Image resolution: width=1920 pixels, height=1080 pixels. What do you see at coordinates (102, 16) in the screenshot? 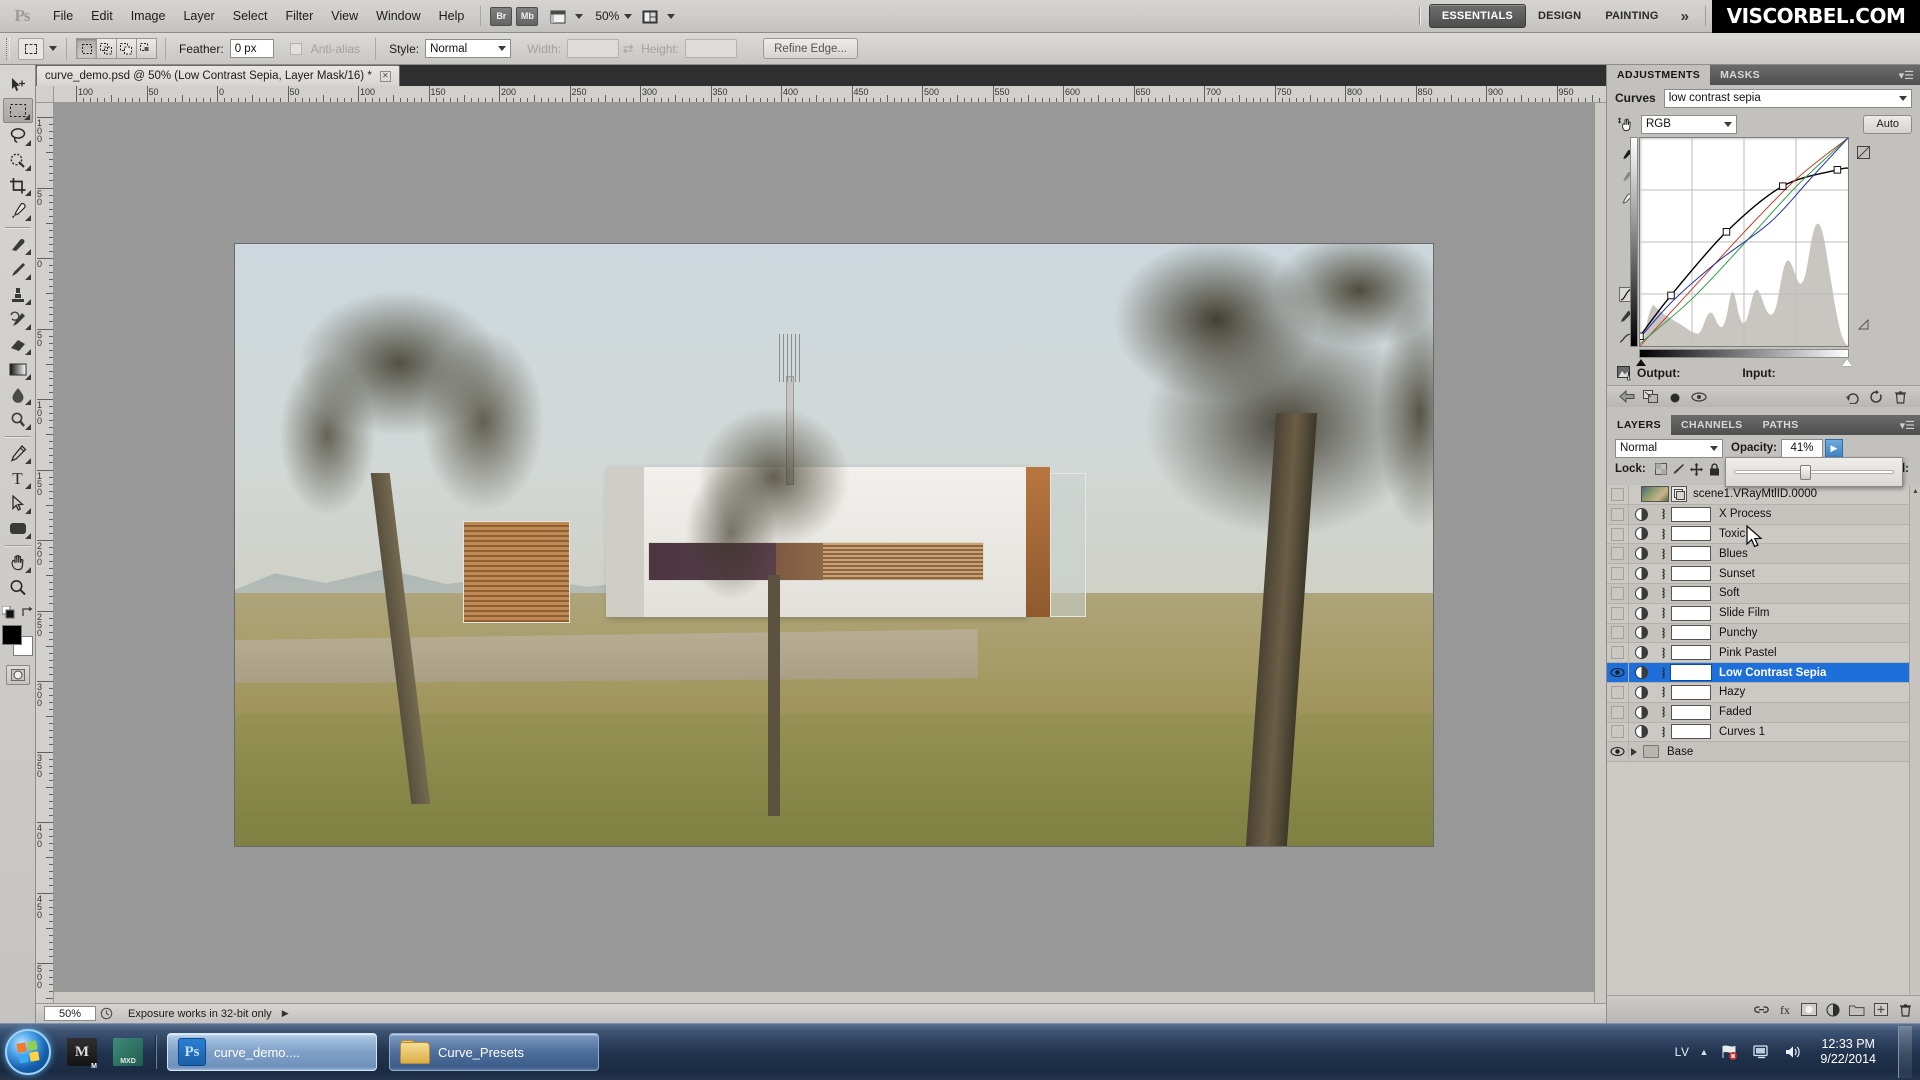
I see `menu-edit: Edit` at bounding box center [102, 16].